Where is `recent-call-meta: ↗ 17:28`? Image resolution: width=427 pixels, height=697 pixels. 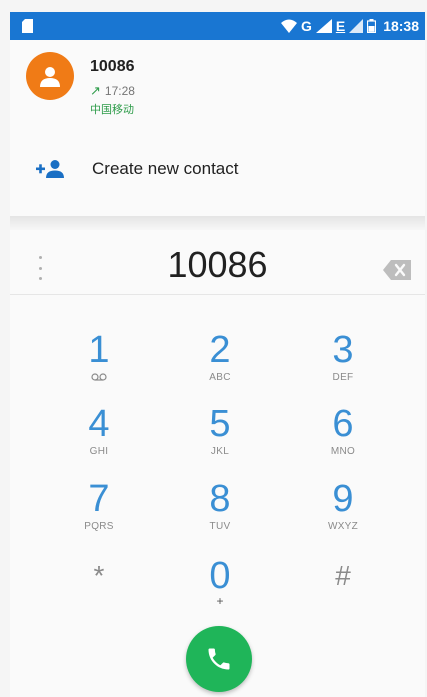
recent-call-meta: ↗ 17:28 is located at coordinates (112, 91).